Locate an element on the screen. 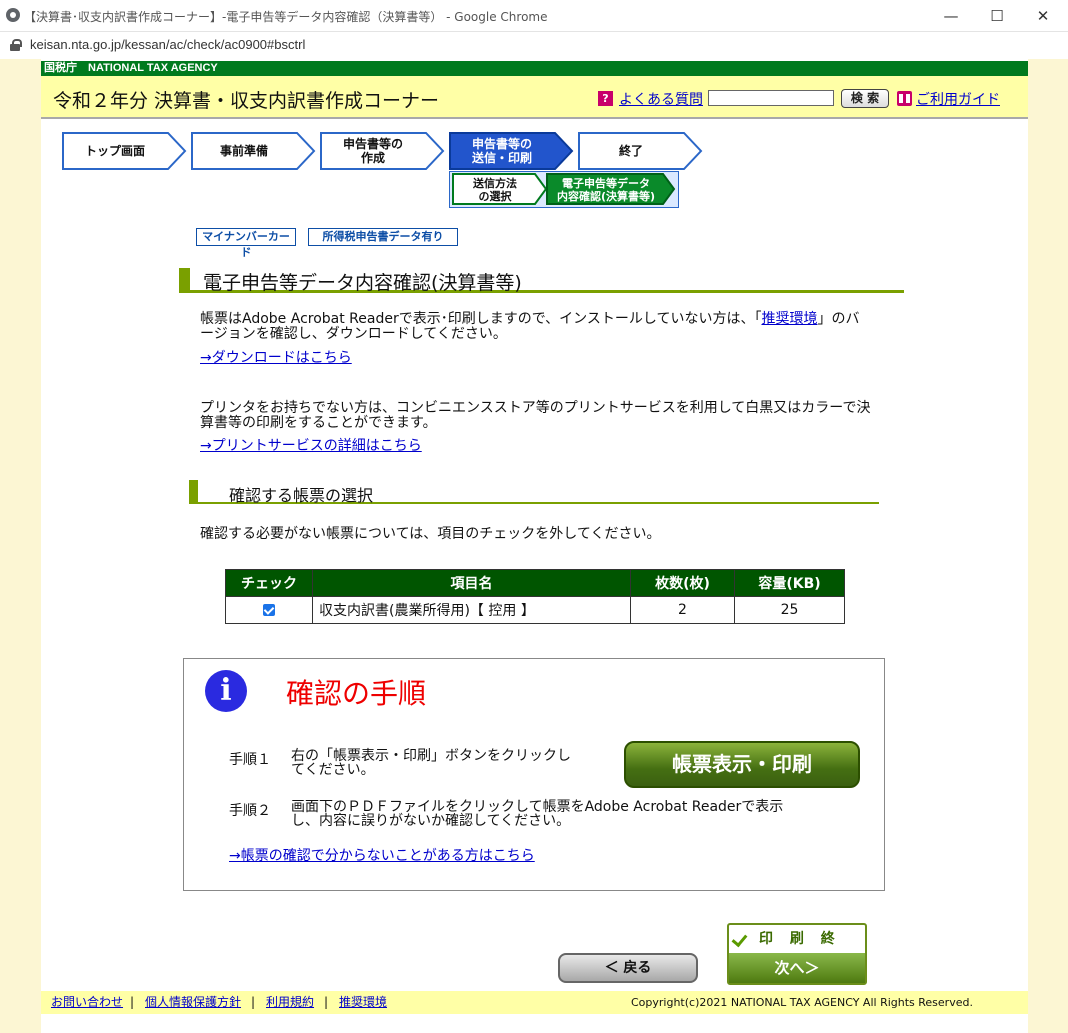 Image resolution: width=1068 pixels, height=1033 pixels. page-heading: 電子申告等データ内容確認(決算書等) is located at coordinates (541, 280).